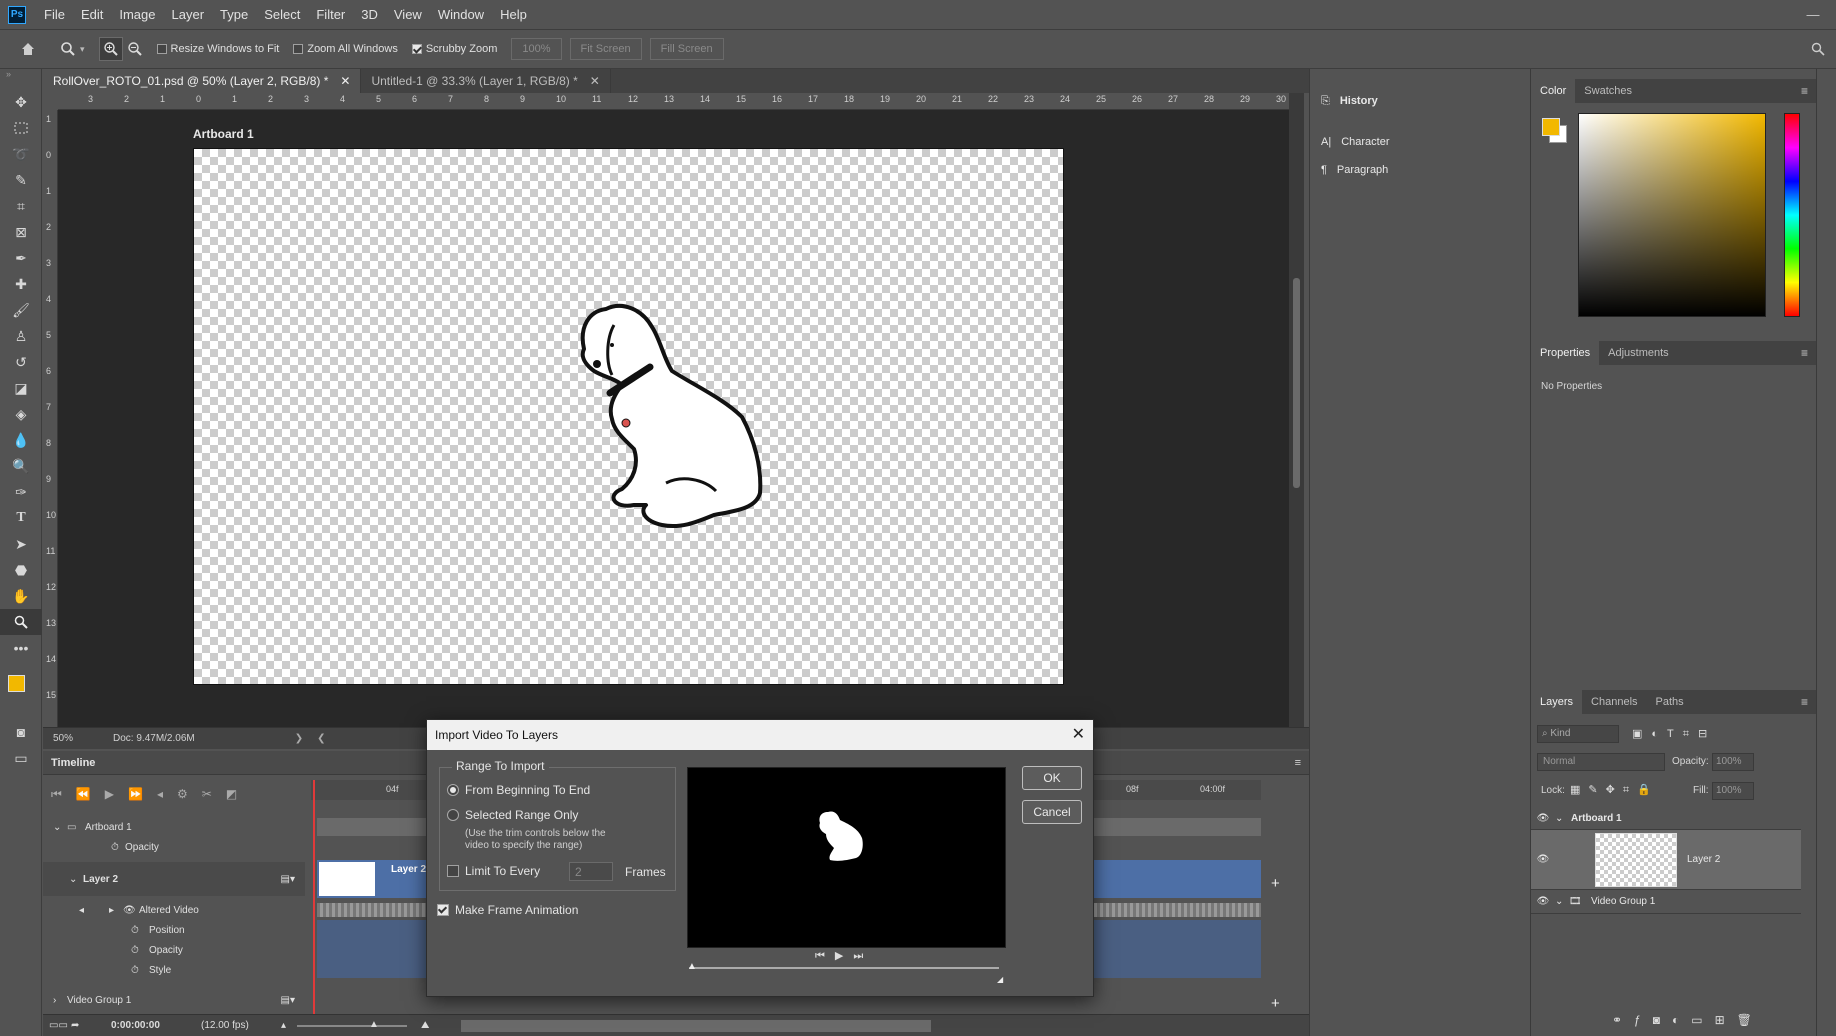 This screenshot has width=1836, height=1036. What do you see at coordinates (217, 49) in the screenshot?
I see `resize-windows-checkbox: Resize Windows to Fit` at bounding box center [217, 49].